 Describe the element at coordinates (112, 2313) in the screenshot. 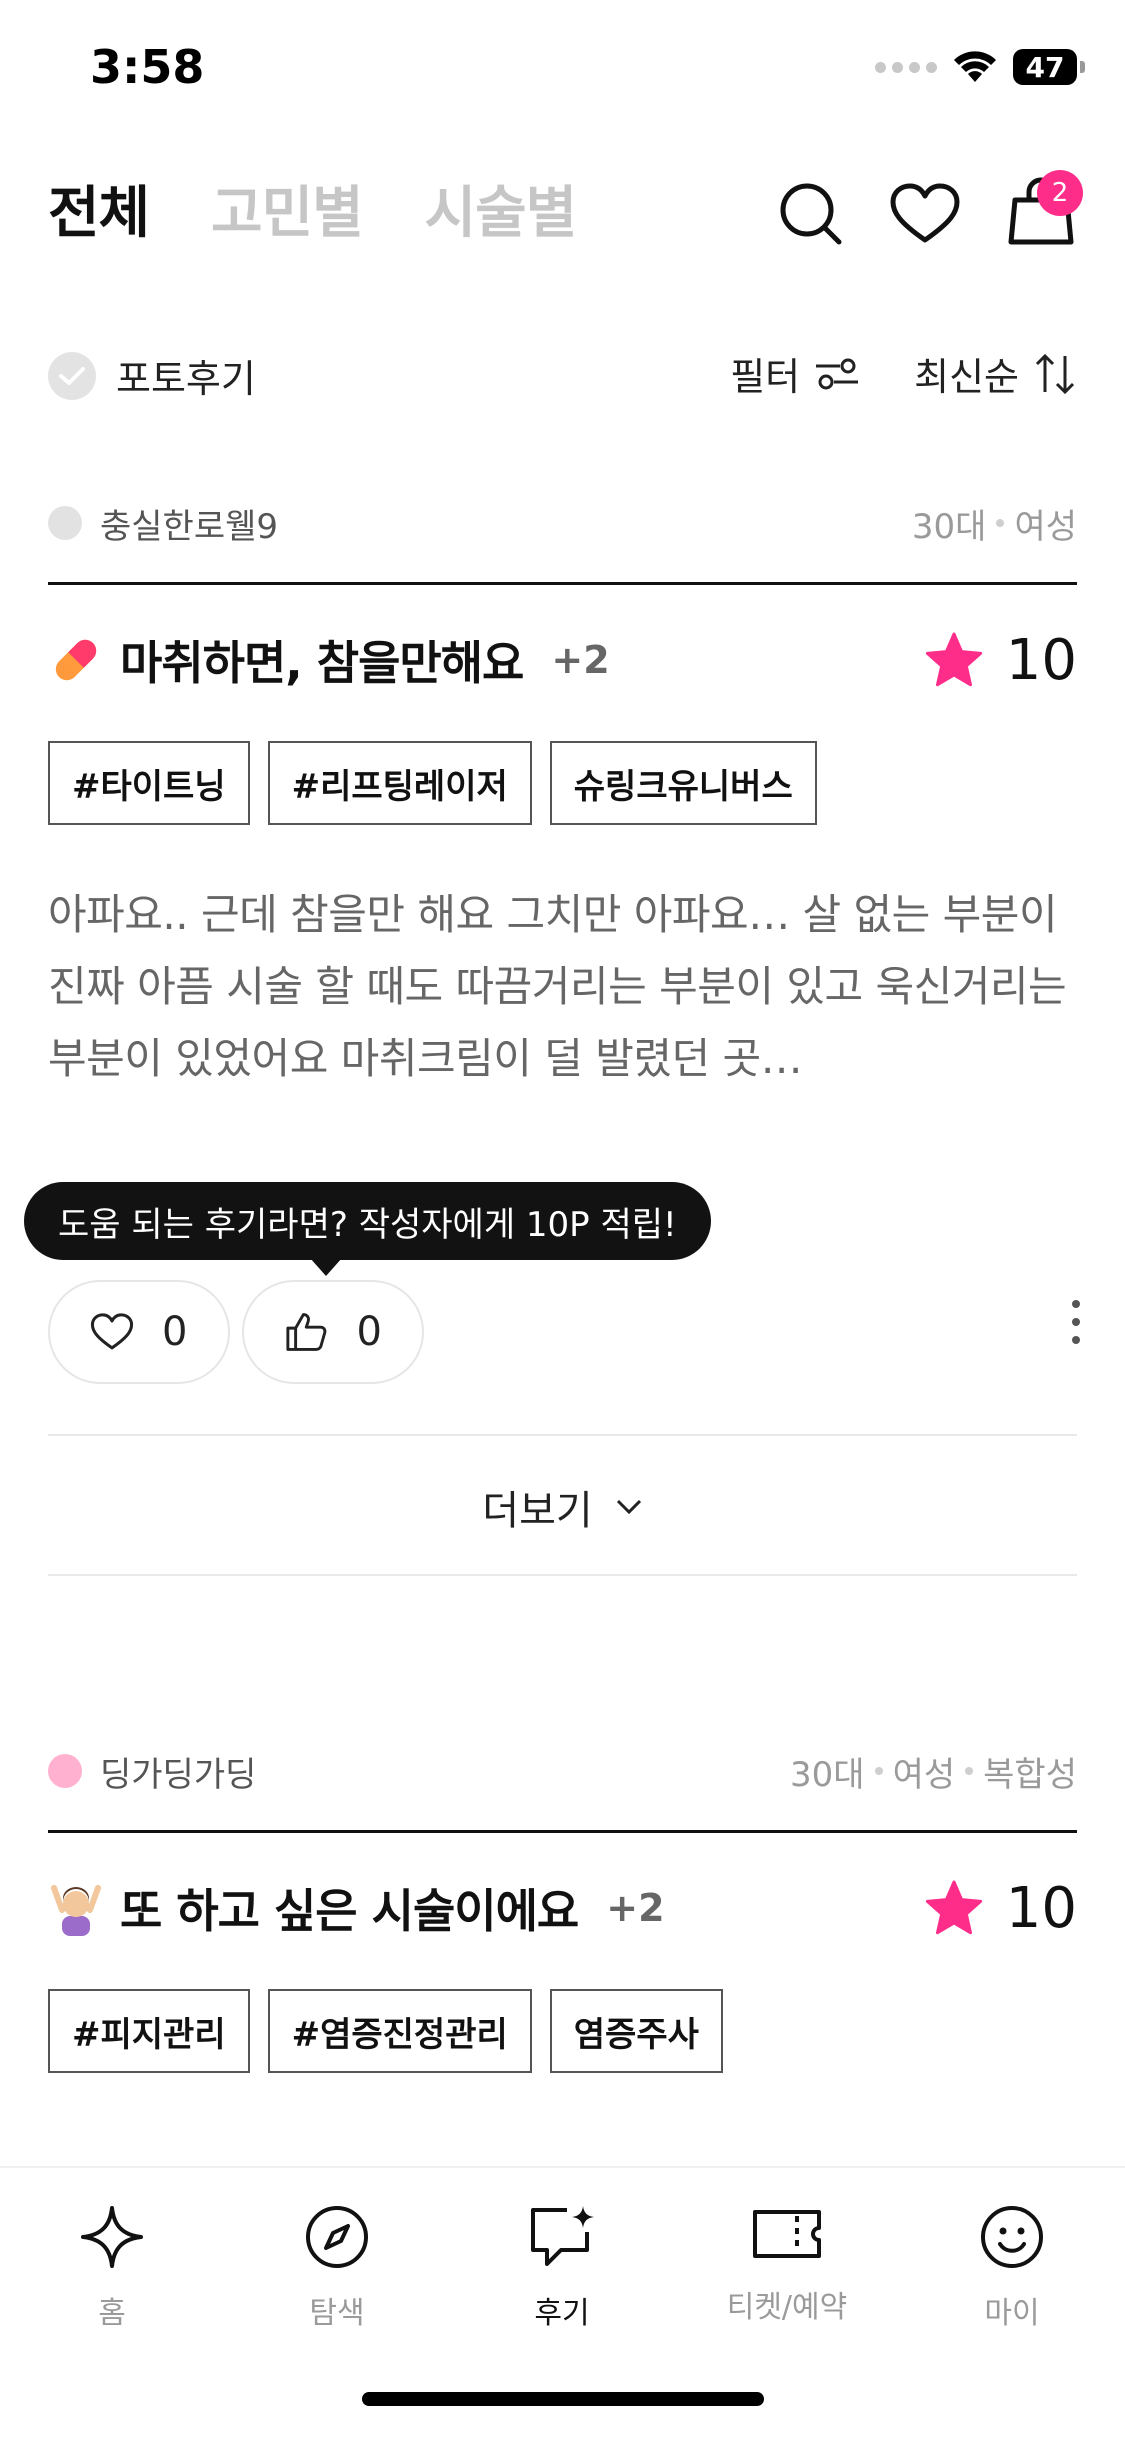

I see `nav-label: 홈` at that location.